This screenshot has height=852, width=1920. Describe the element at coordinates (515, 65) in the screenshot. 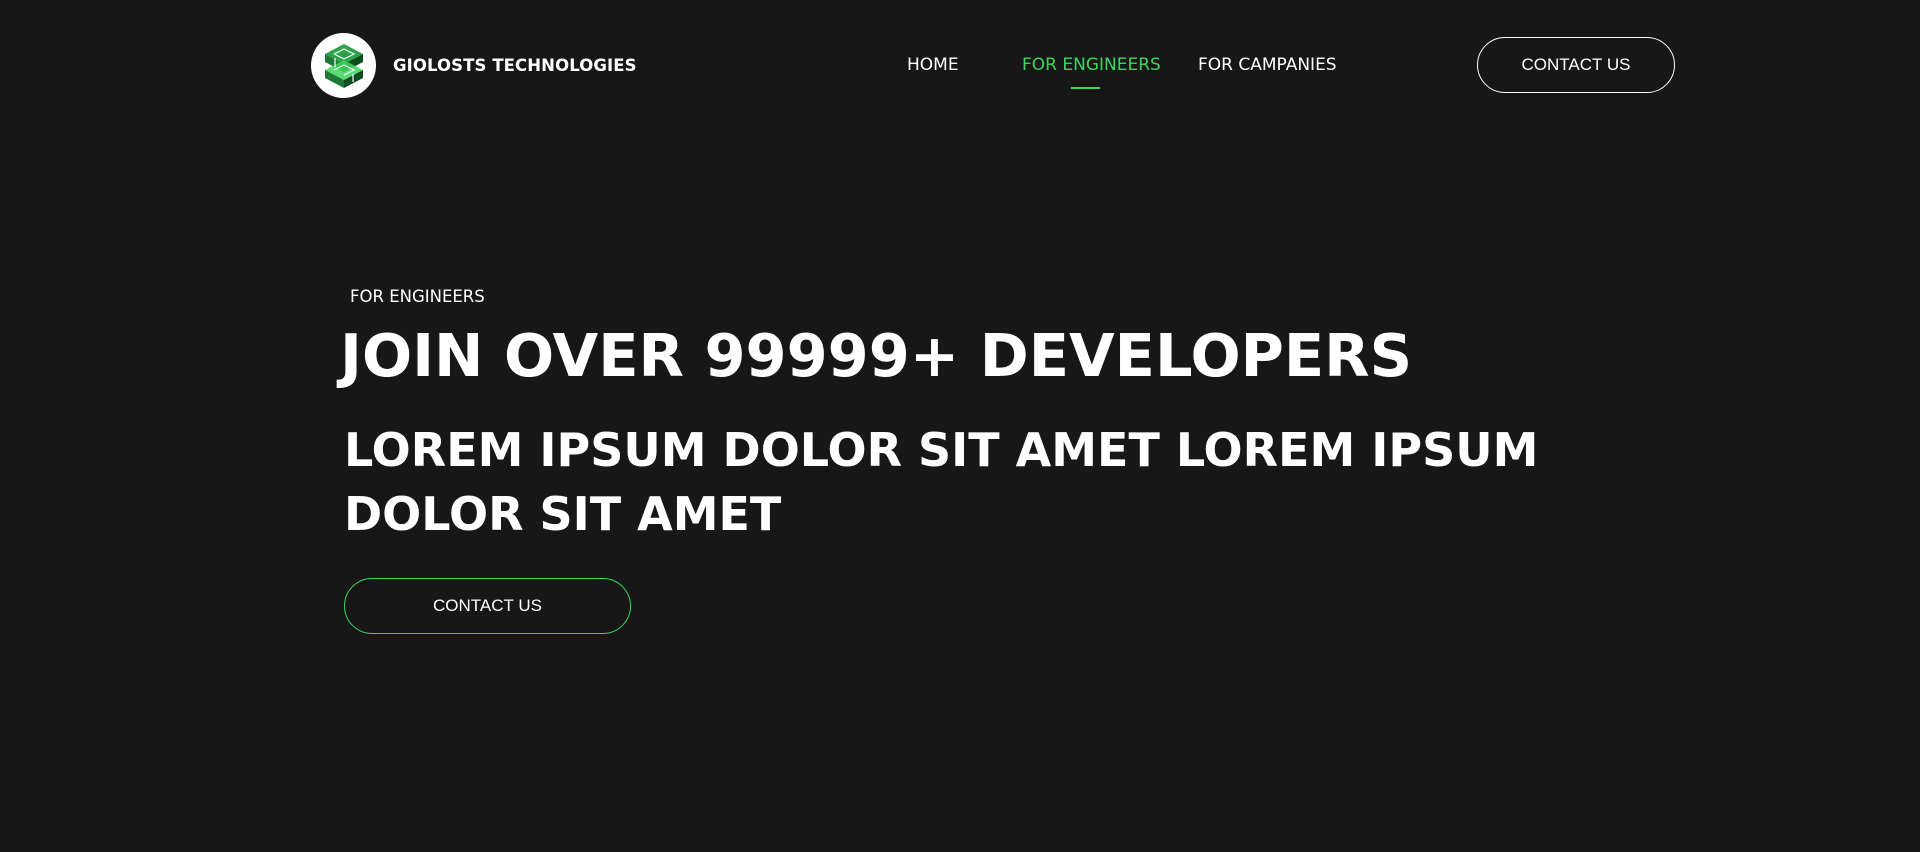

I see `brand-name: GIOLOSTS TECHNOLOGIES` at that location.